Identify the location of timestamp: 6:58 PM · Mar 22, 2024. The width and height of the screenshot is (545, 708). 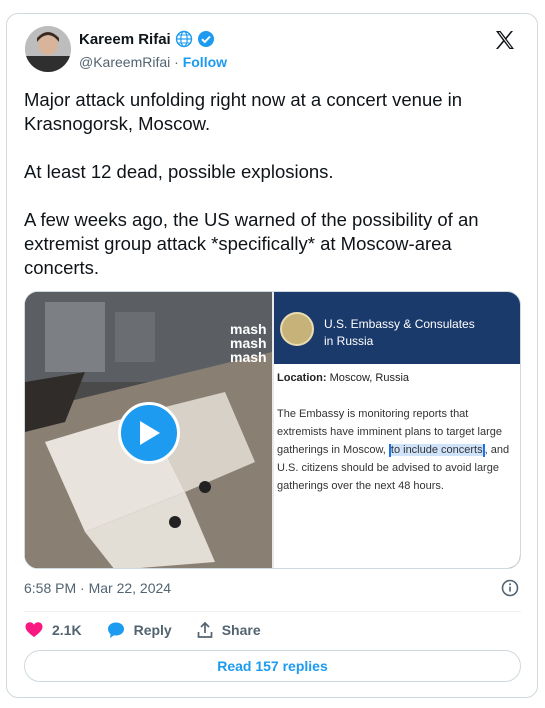
(97, 588).